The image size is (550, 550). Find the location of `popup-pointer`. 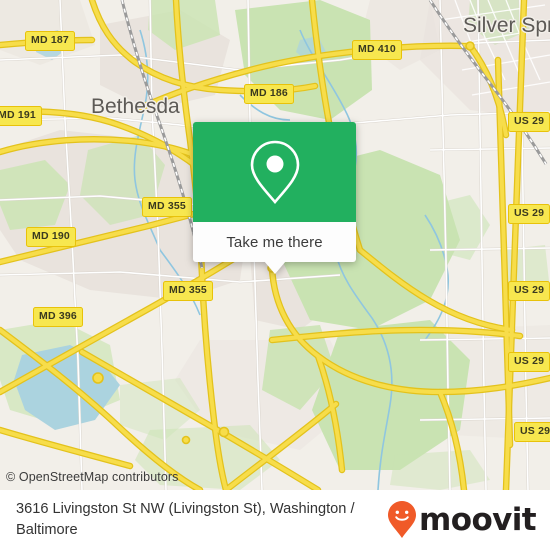

popup-pointer is located at coordinates (274, 267).